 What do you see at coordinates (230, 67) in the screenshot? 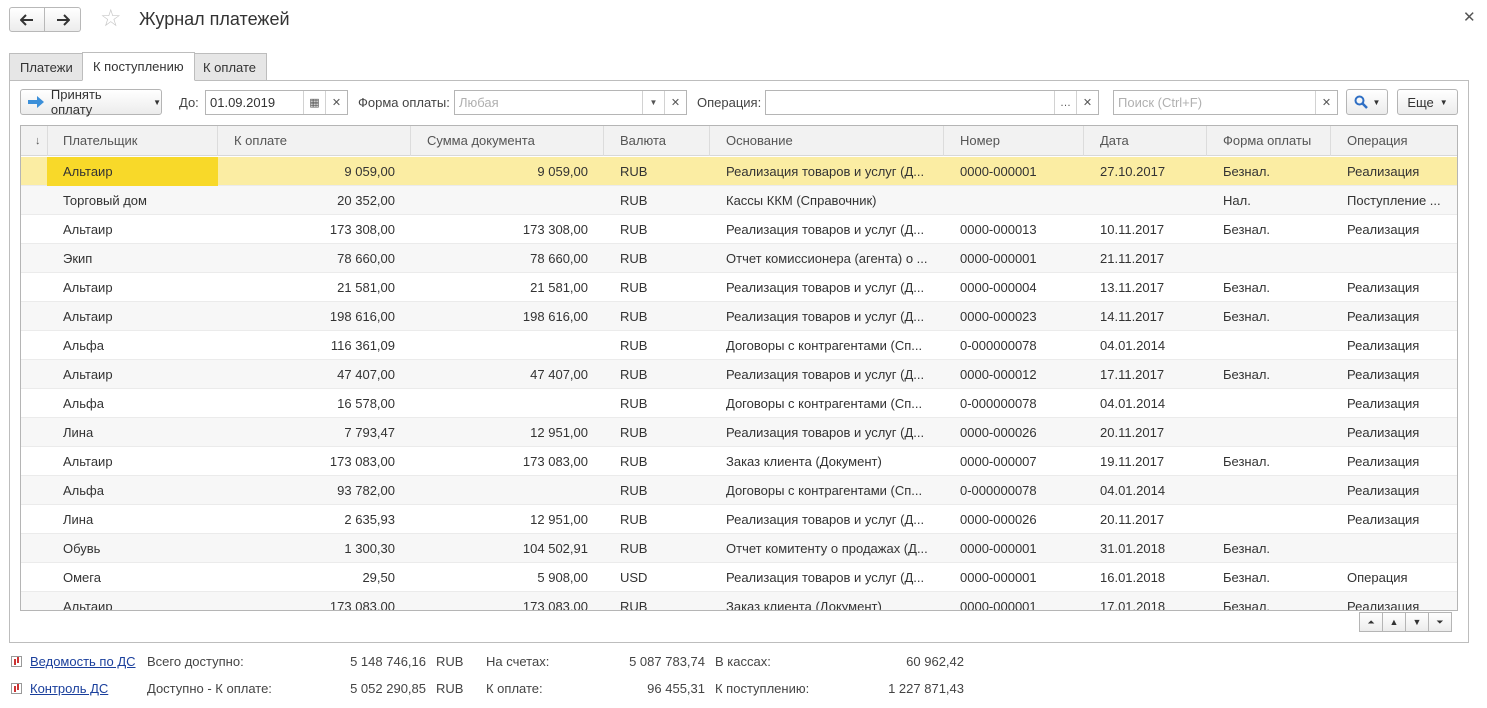
I see `tab-to-pay: К оплате` at bounding box center [230, 67].